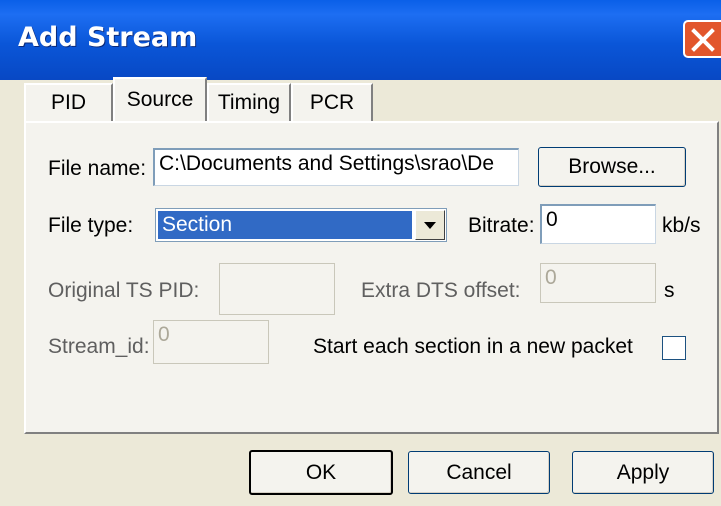 Image resolution: width=721 pixels, height=506 pixels. What do you see at coordinates (681, 225) in the screenshot?
I see `bitrate-unit: kb/s` at bounding box center [681, 225].